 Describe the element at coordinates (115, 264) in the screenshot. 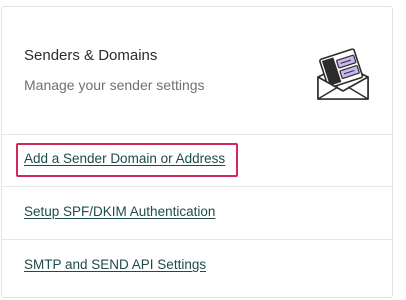

I see `smtp-send-api-settings-link: SMTP and SEND API Settings` at that location.